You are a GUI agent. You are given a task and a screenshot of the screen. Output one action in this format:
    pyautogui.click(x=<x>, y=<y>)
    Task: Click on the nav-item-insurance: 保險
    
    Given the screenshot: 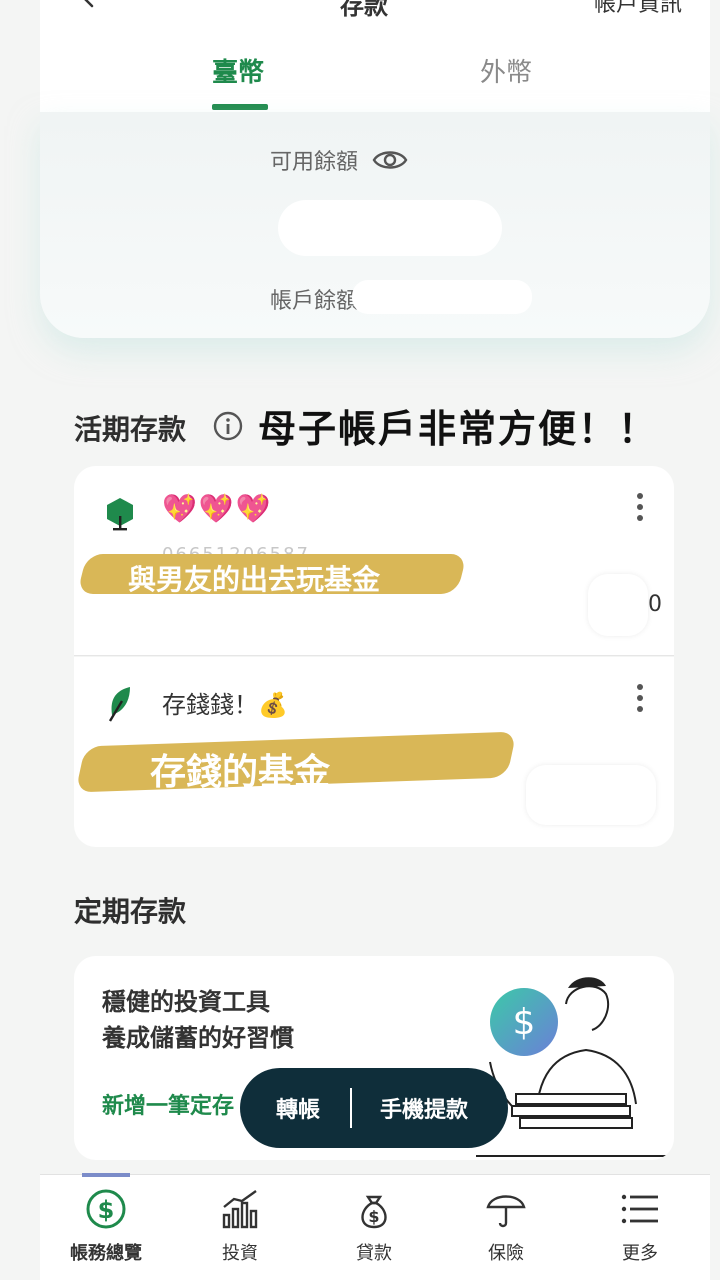 What is the action you would take?
    pyautogui.click(x=506, y=1226)
    